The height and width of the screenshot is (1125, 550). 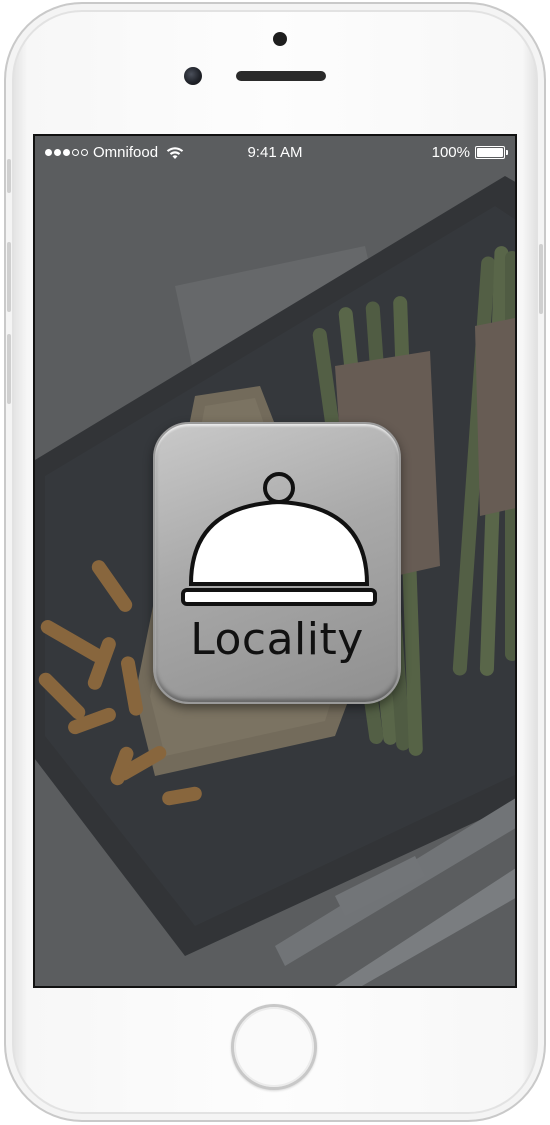 I want to click on battery-percentage: 100%, so click(x=450, y=152).